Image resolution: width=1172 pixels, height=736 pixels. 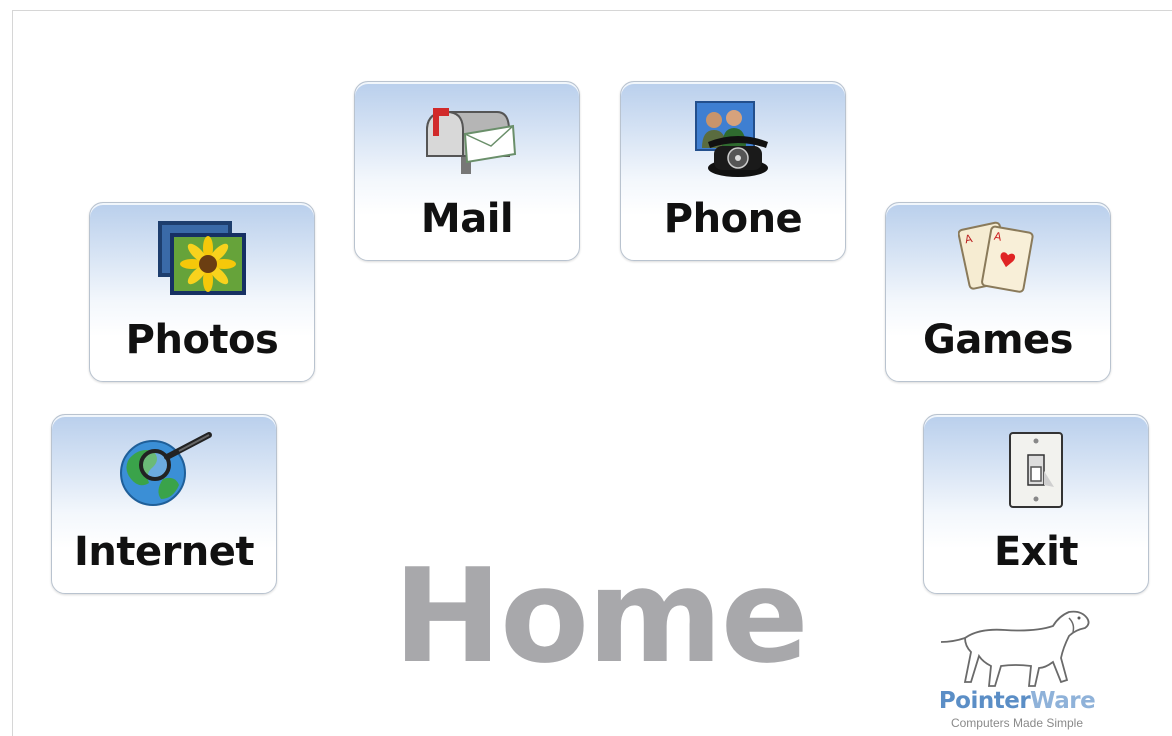 I want to click on brand-name: PointerWare, so click(x=1017, y=701).